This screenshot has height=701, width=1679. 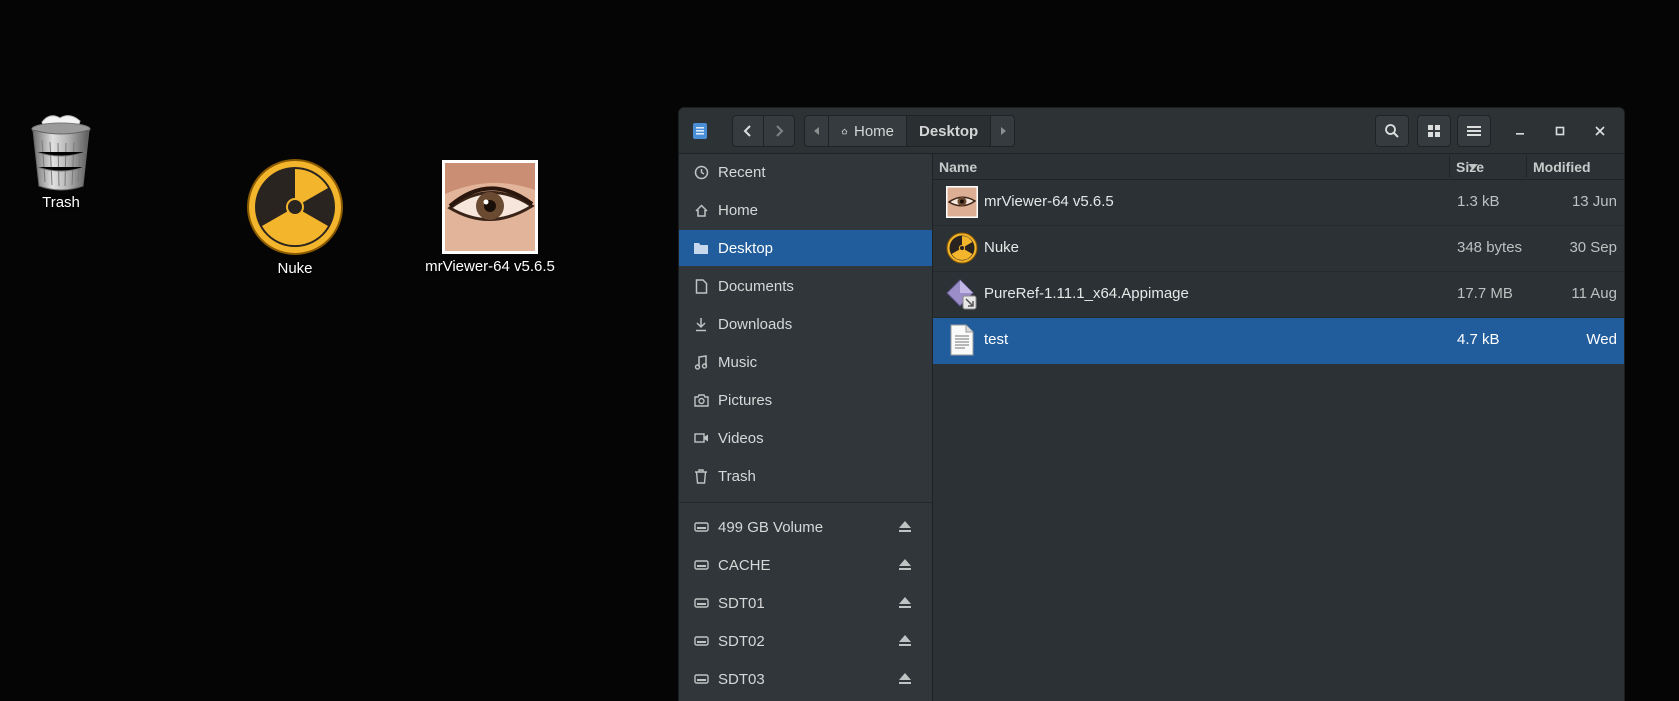 I want to click on sidebar-item-label: Home, so click(x=738, y=210).